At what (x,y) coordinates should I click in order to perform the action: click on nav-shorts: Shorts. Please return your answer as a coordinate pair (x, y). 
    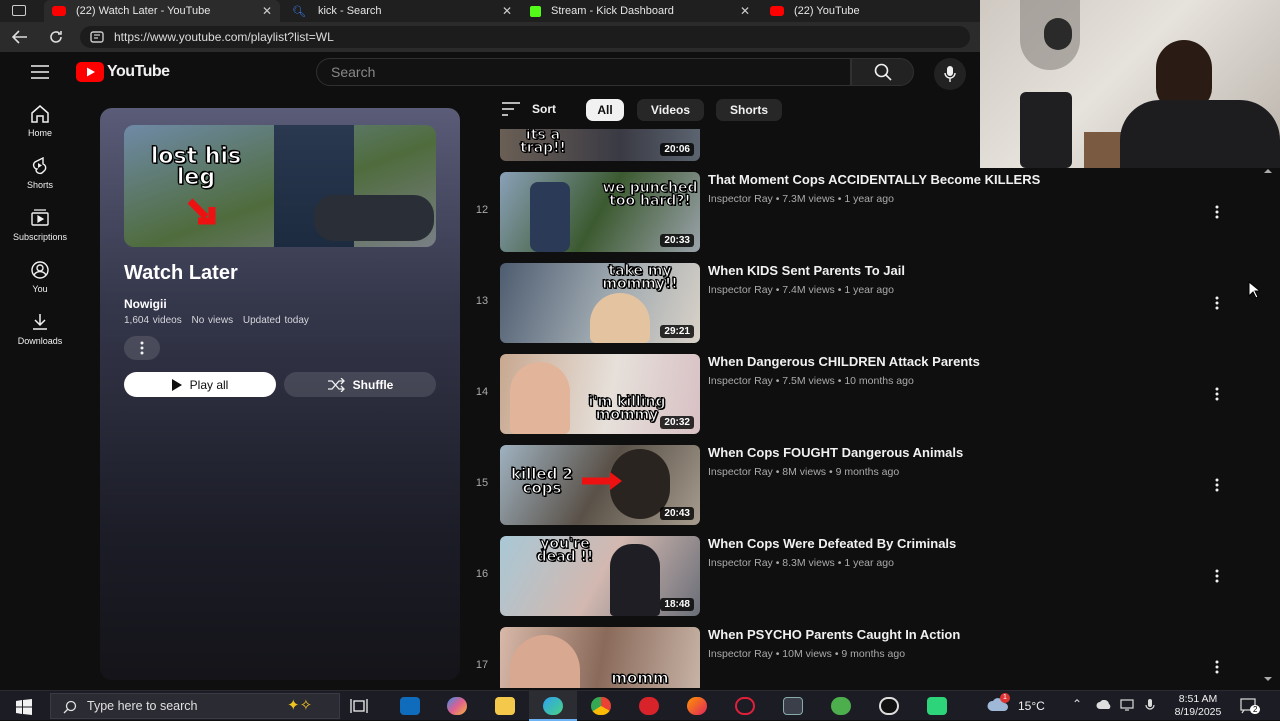
    Looking at the image, I should click on (40, 173).